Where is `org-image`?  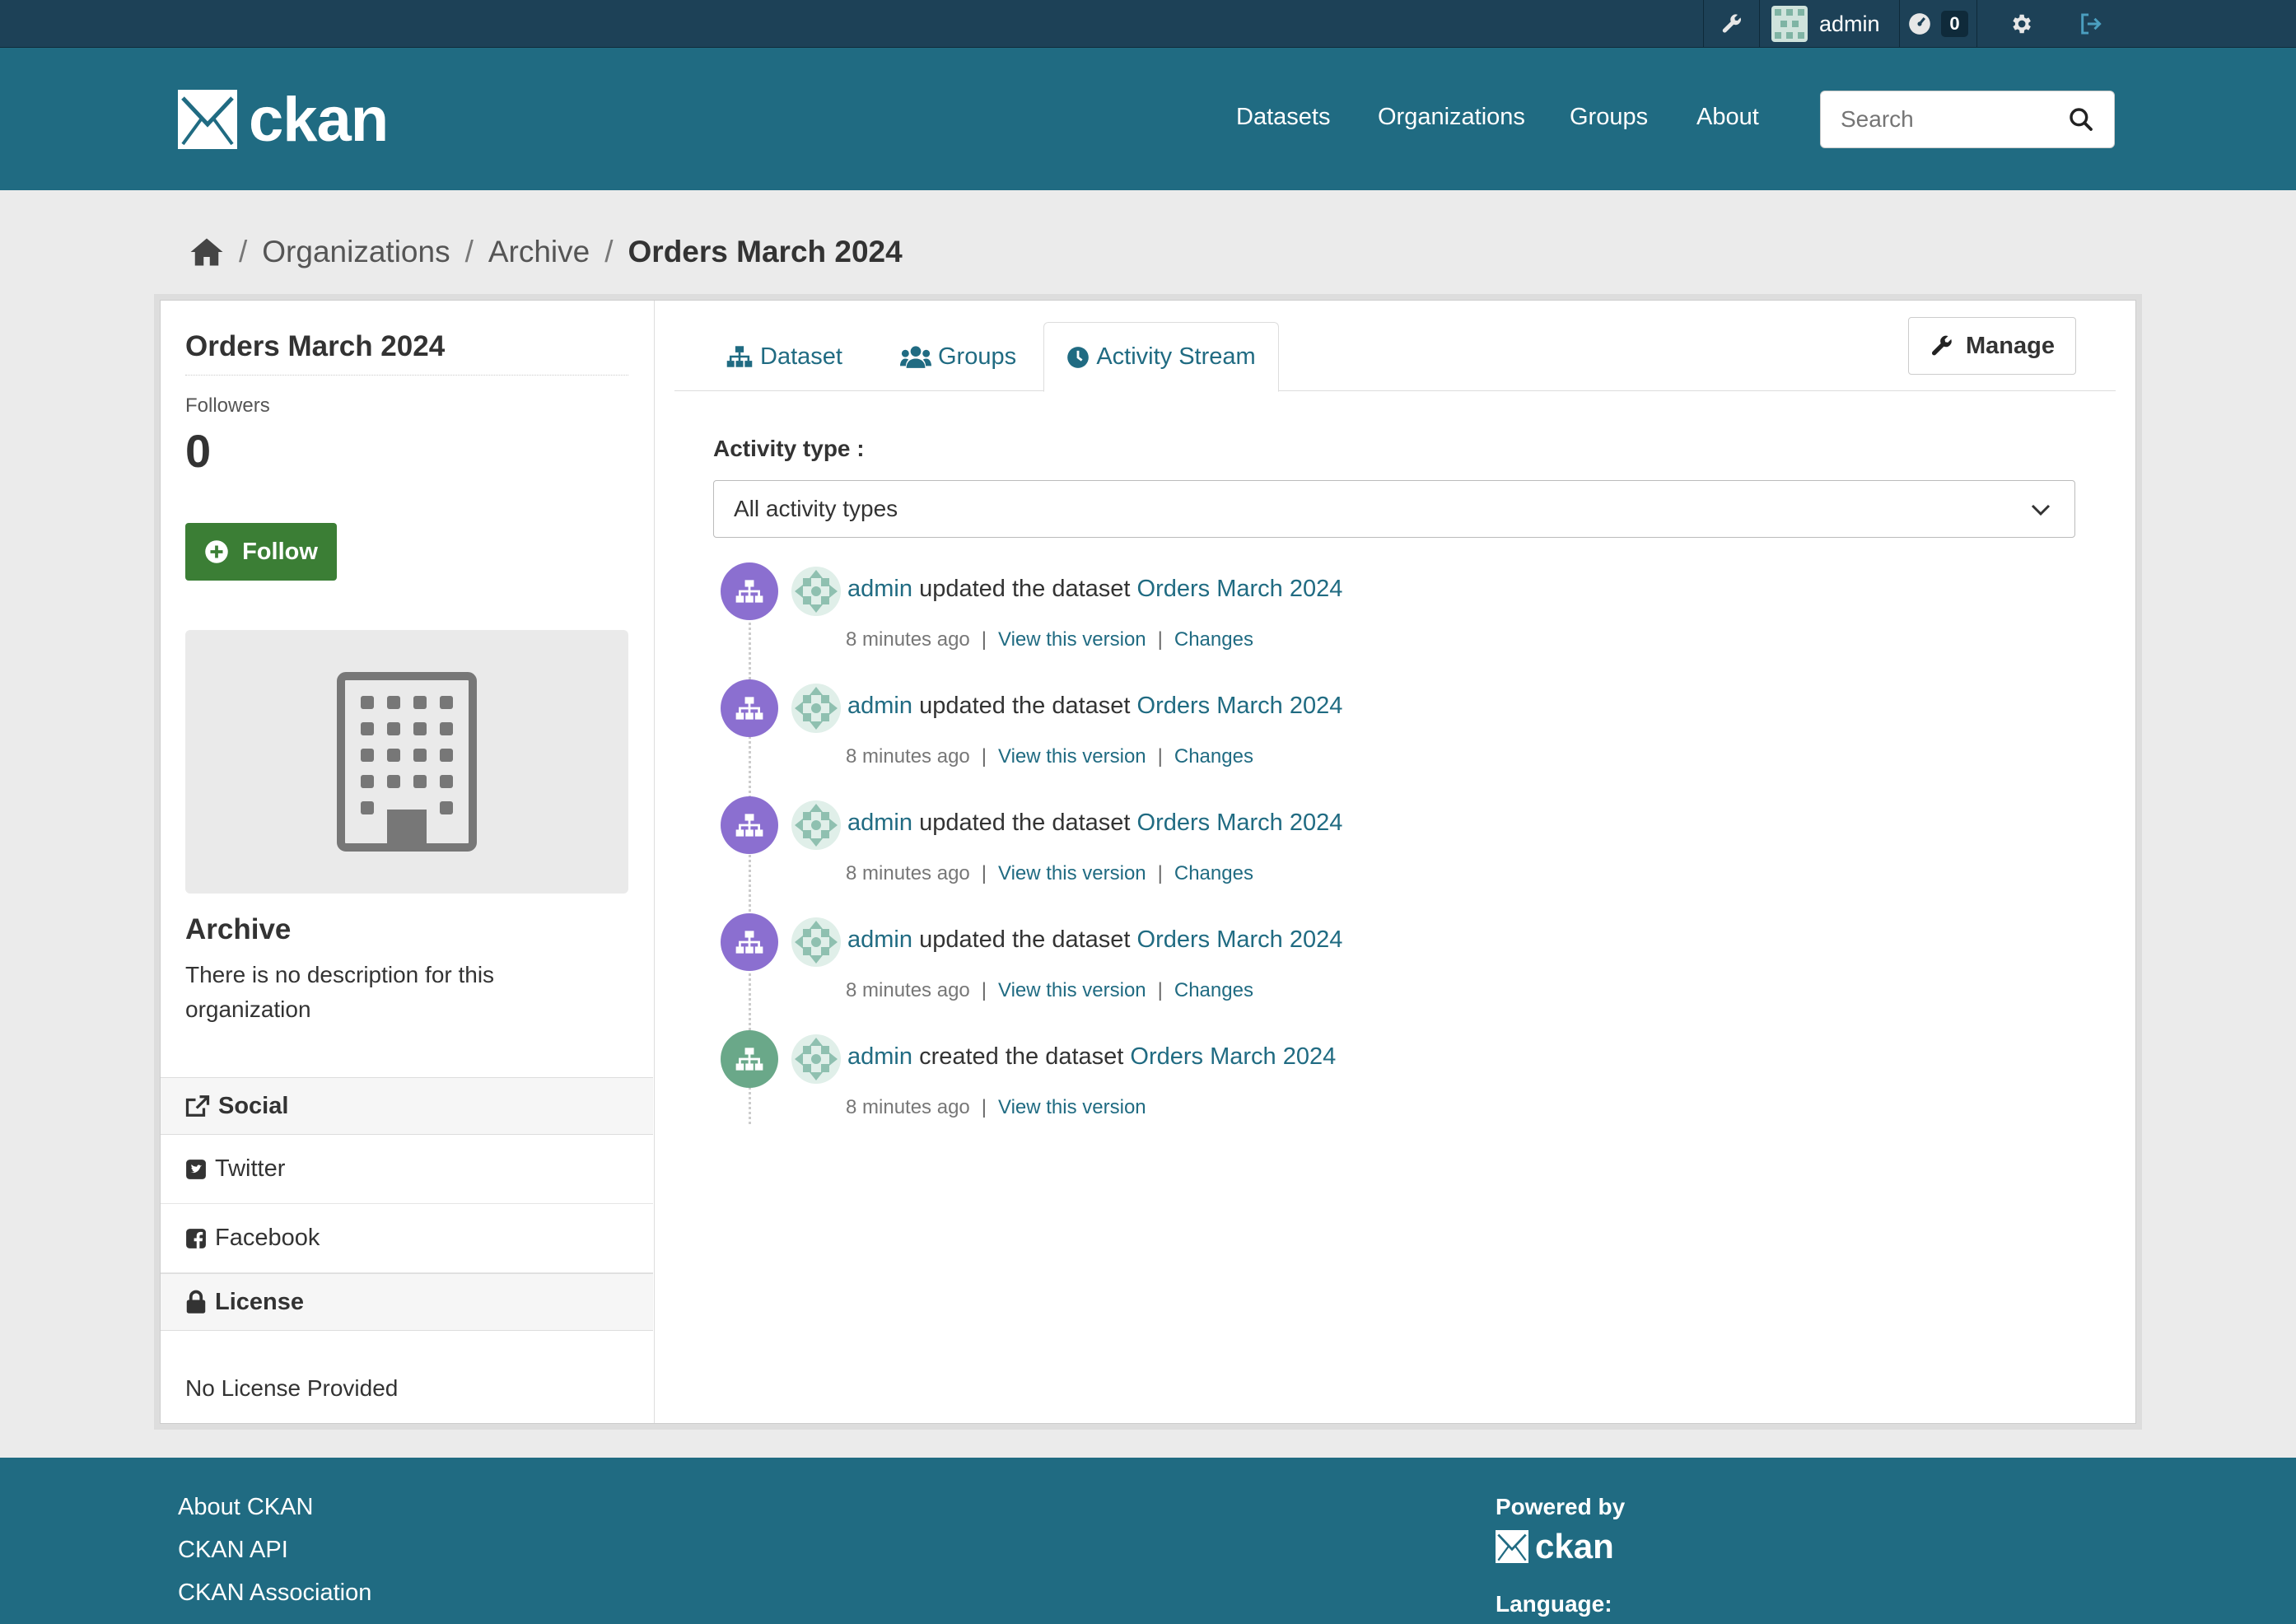
org-image is located at coordinates (406, 762).